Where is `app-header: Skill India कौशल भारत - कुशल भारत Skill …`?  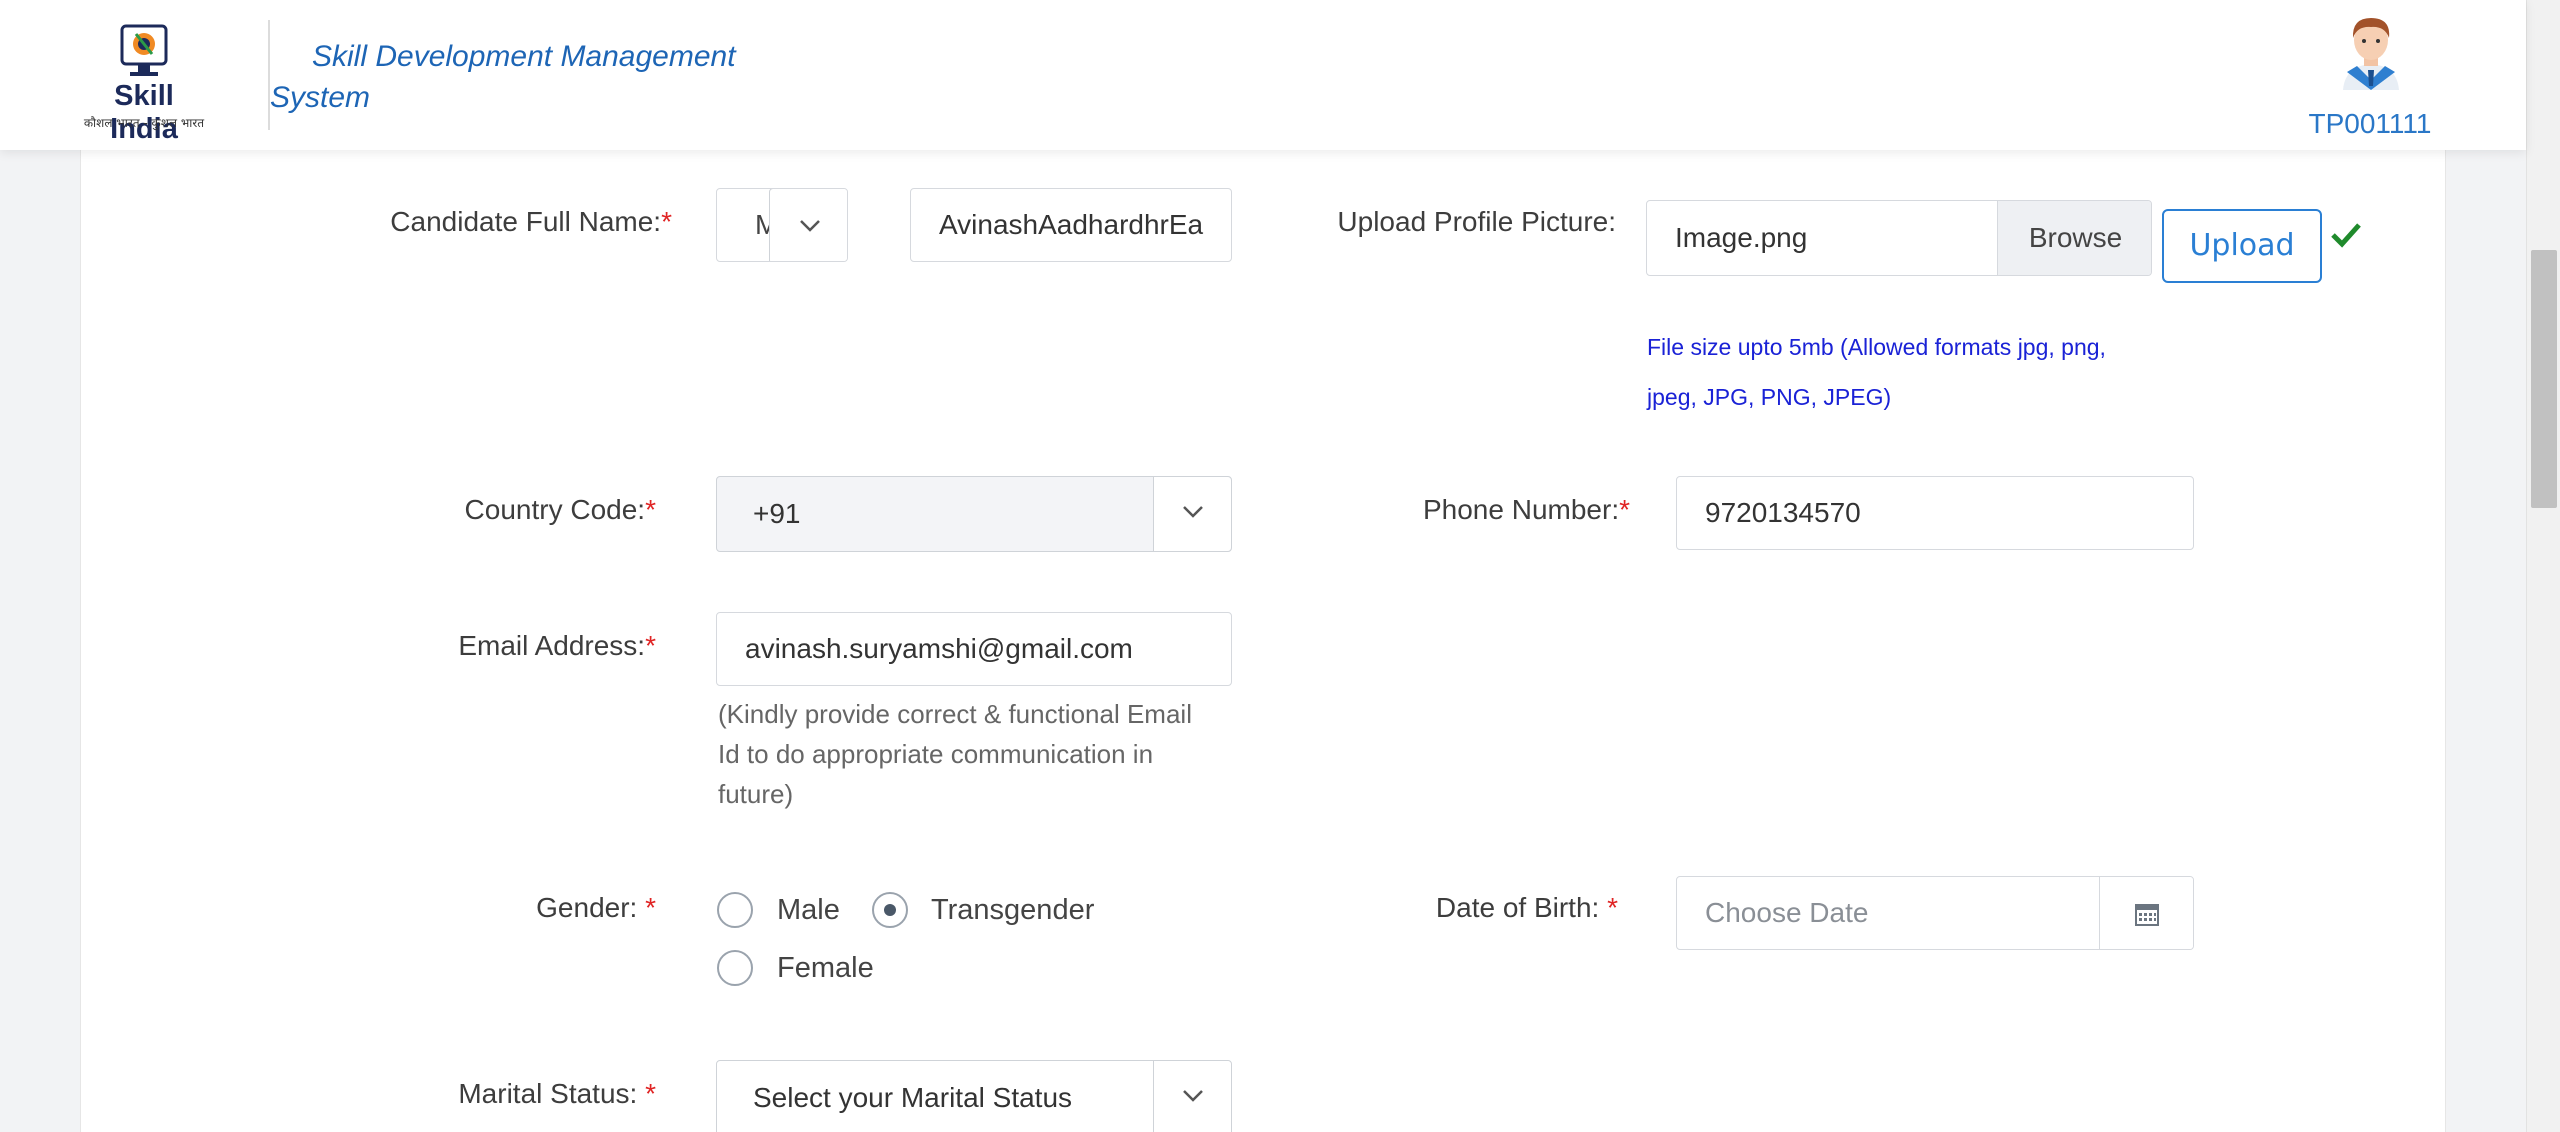
app-header: Skill India कौशल भारत - कुशल भारत Skill … is located at coordinates (1263, 75).